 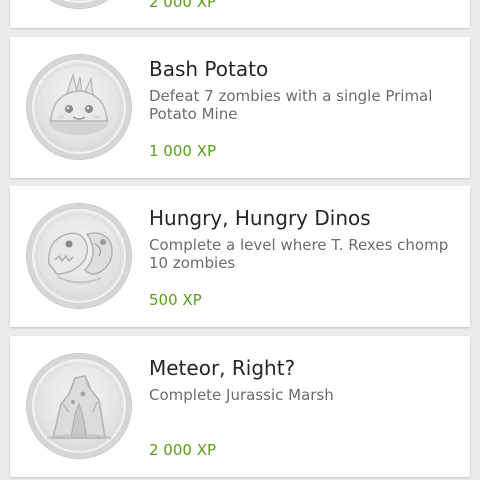 I want to click on achievement-title: Meteor, Right?, so click(x=222, y=368).